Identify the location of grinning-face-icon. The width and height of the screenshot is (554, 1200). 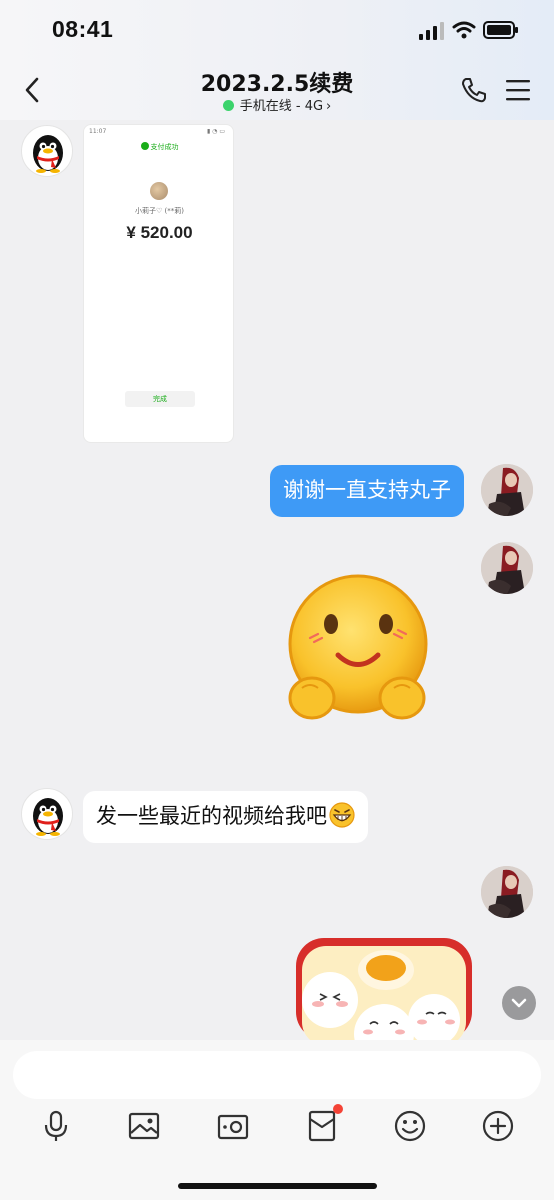
(342, 815).